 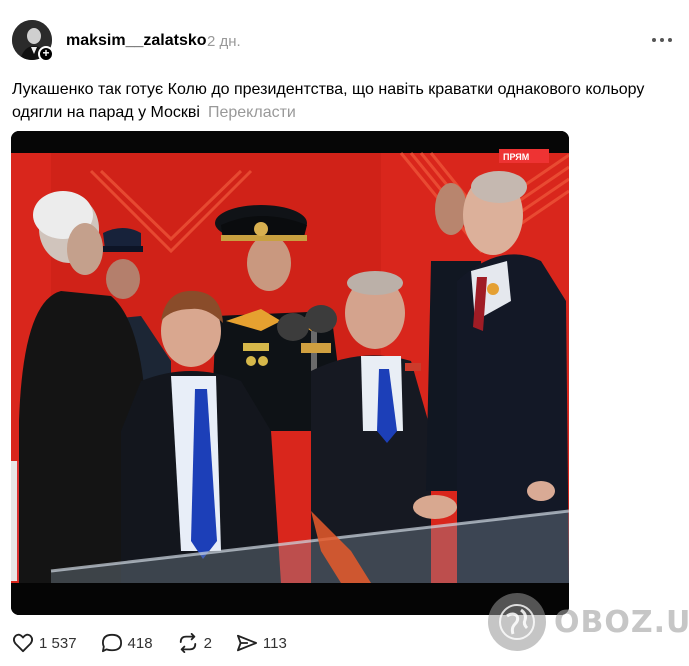 I want to click on translate-link: Перекласти, so click(x=252, y=112).